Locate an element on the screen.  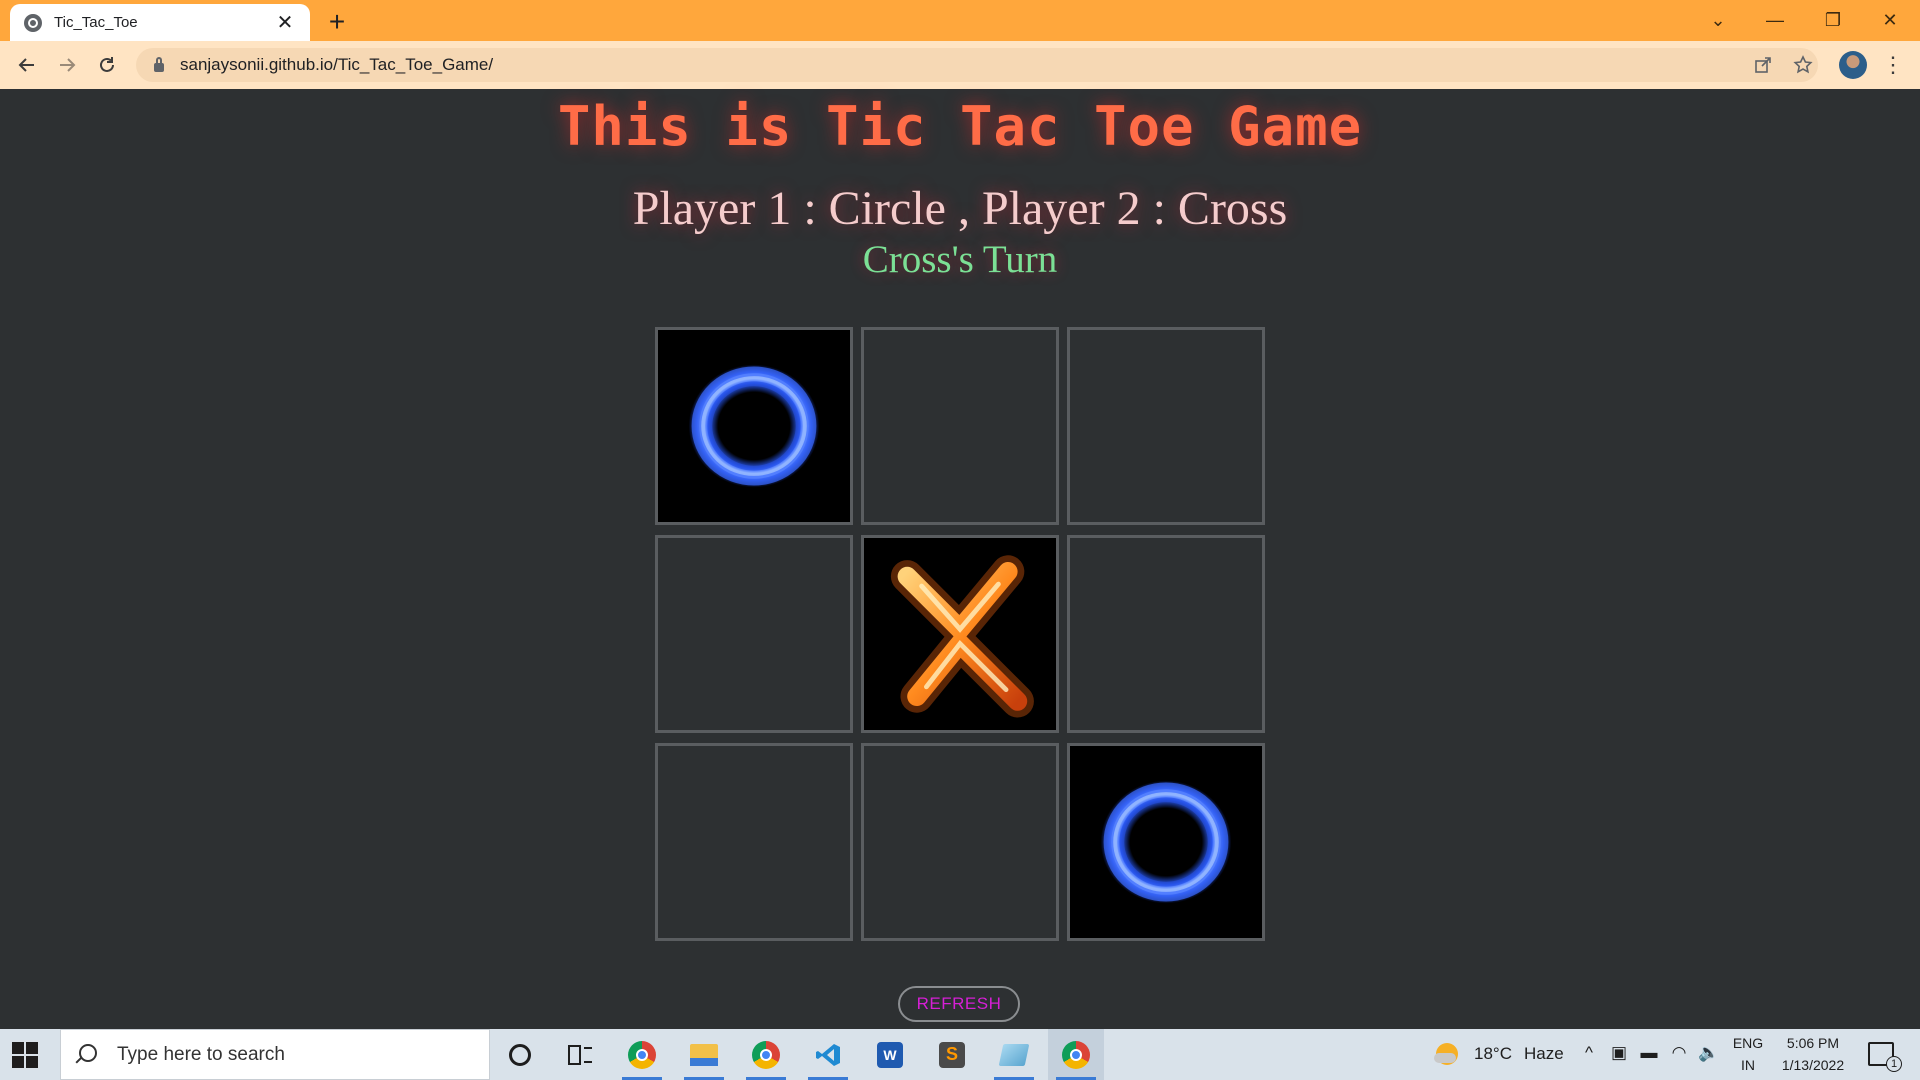
lock-icon is located at coordinates (159, 64).